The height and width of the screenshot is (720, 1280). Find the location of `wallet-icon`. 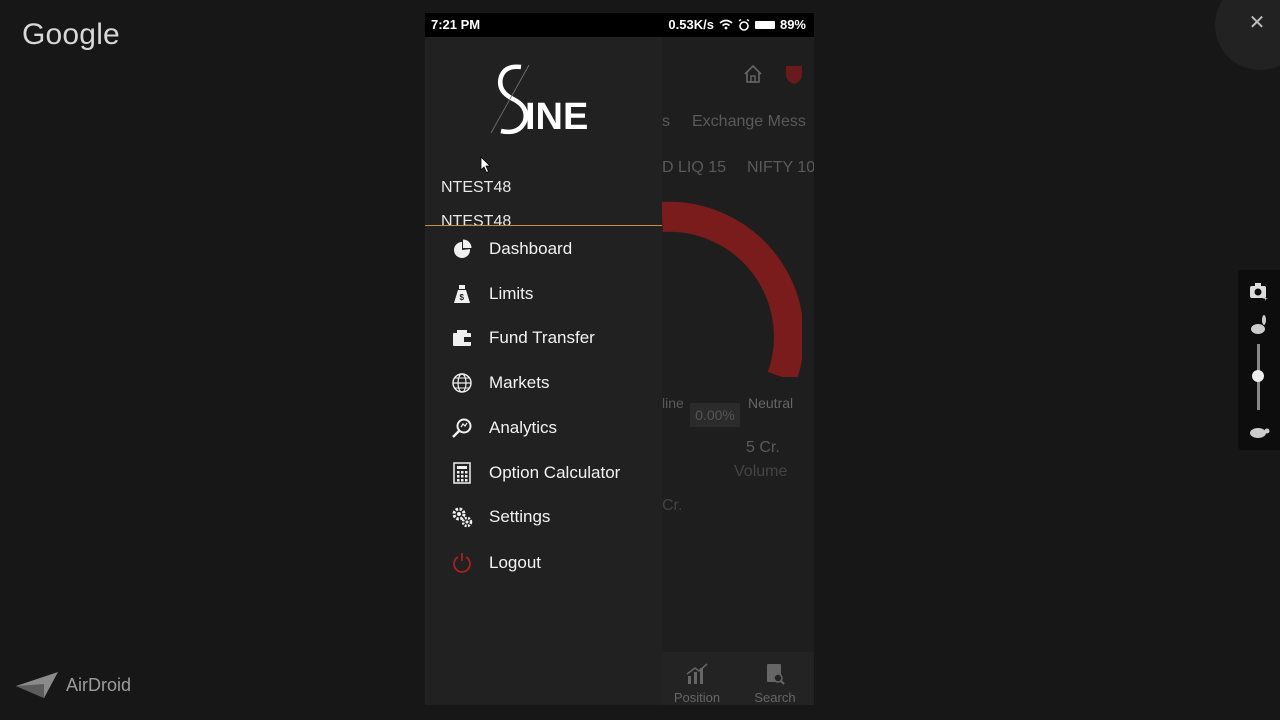

wallet-icon is located at coordinates (462, 338).